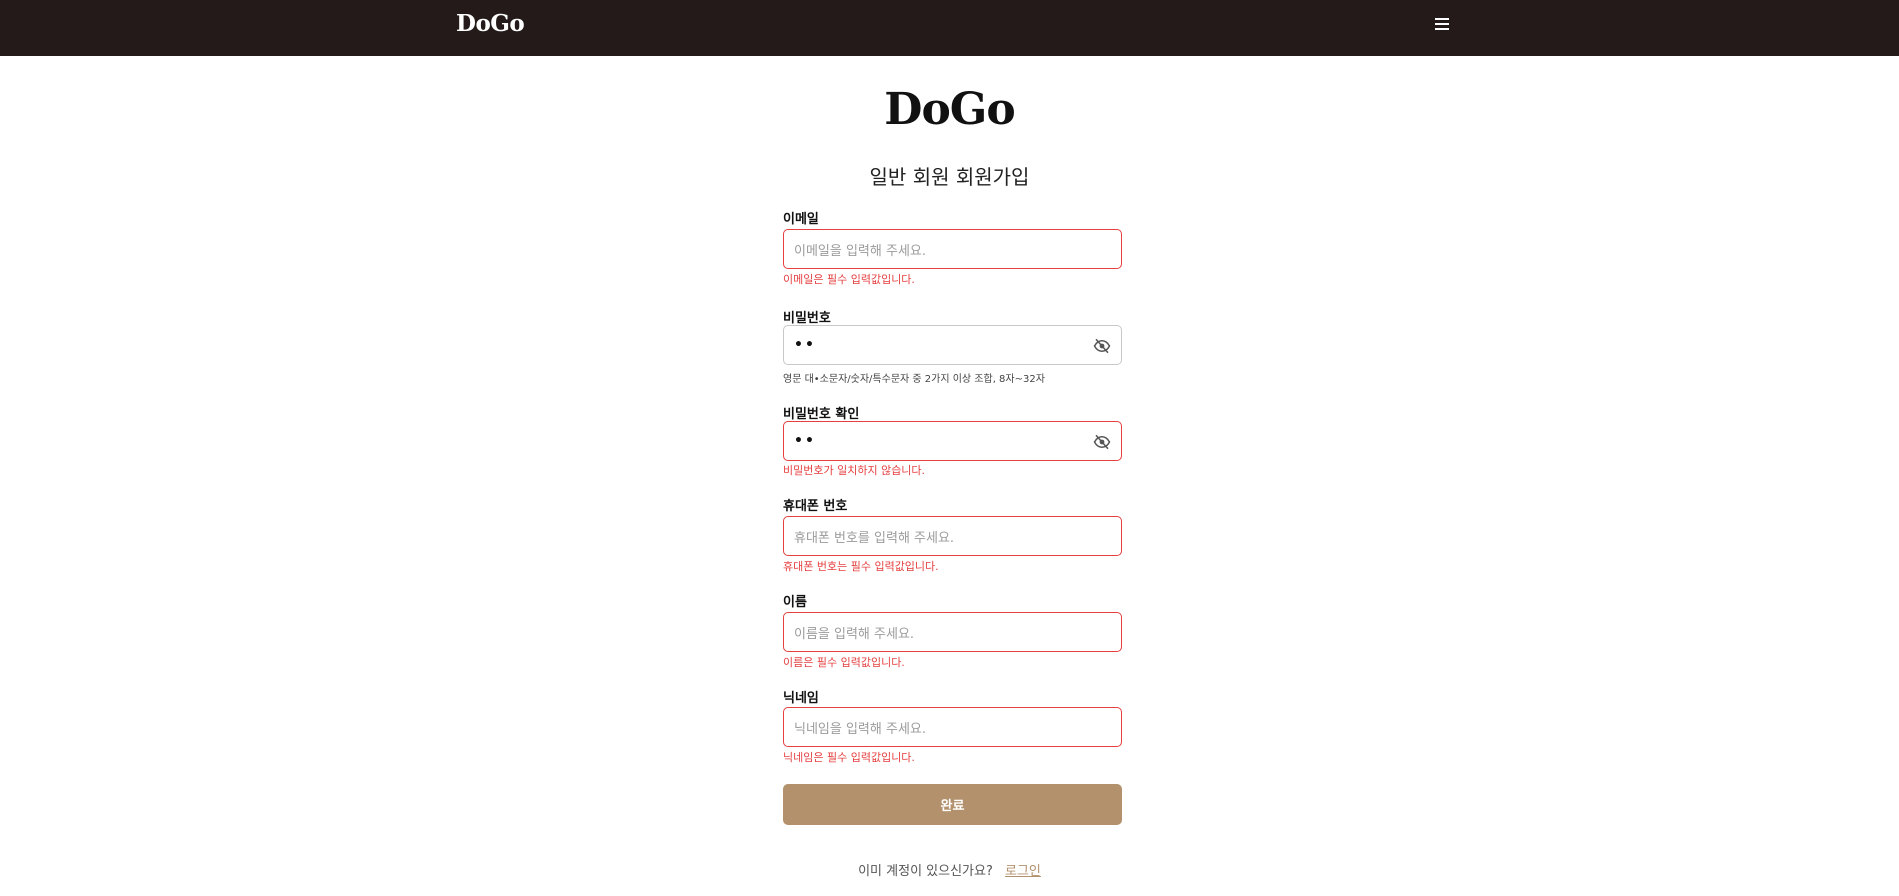  What do you see at coordinates (849, 757) in the screenshot?
I see `nickname-error: 닉네임은 필수 입력값입니다.` at bounding box center [849, 757].